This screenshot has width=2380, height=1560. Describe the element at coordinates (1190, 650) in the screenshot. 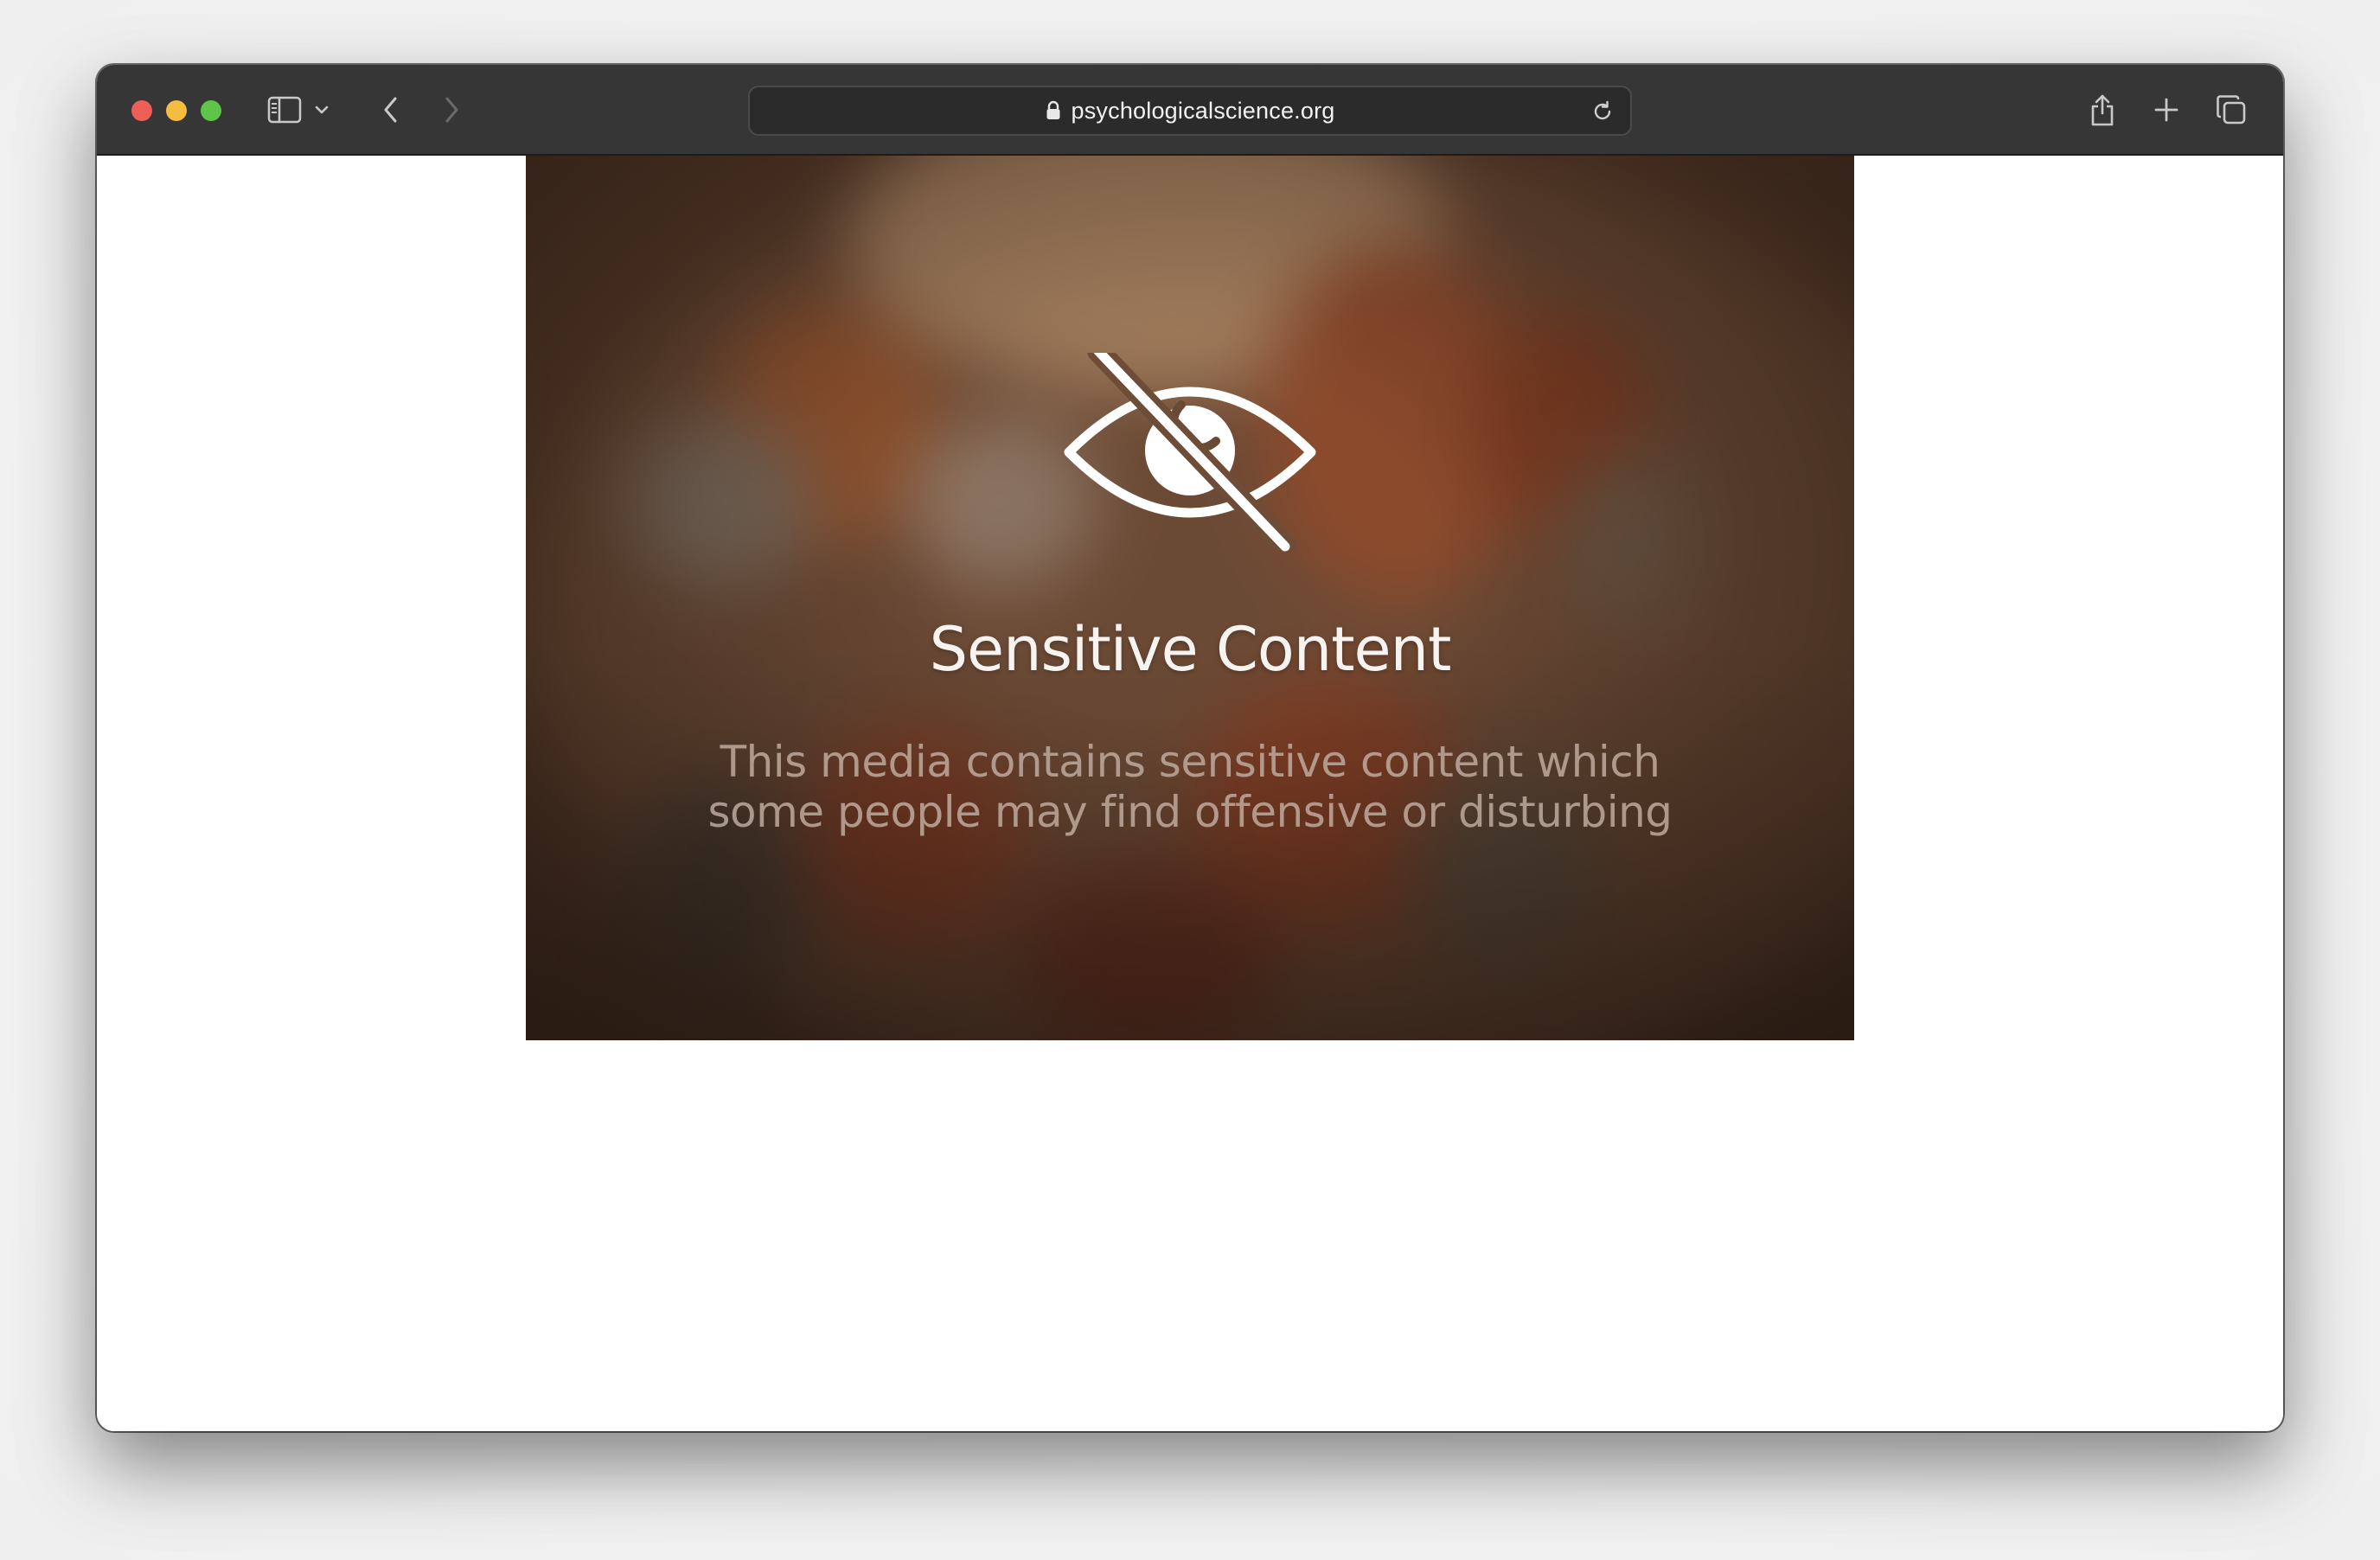

I see `sensitive-content-title: Sensitive Content` at that location.